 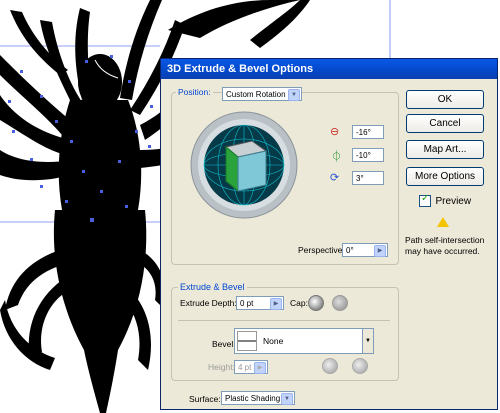 I want to click on warning-text-line-1: Path self-intersection, so click(x=445, y=240).